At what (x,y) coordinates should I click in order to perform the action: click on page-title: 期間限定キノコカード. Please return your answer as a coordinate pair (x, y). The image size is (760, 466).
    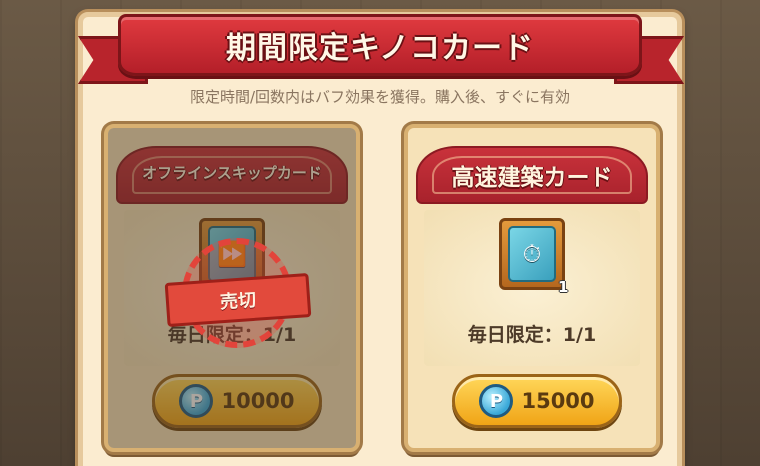
    Looking at the image, I should click on (380, 48).